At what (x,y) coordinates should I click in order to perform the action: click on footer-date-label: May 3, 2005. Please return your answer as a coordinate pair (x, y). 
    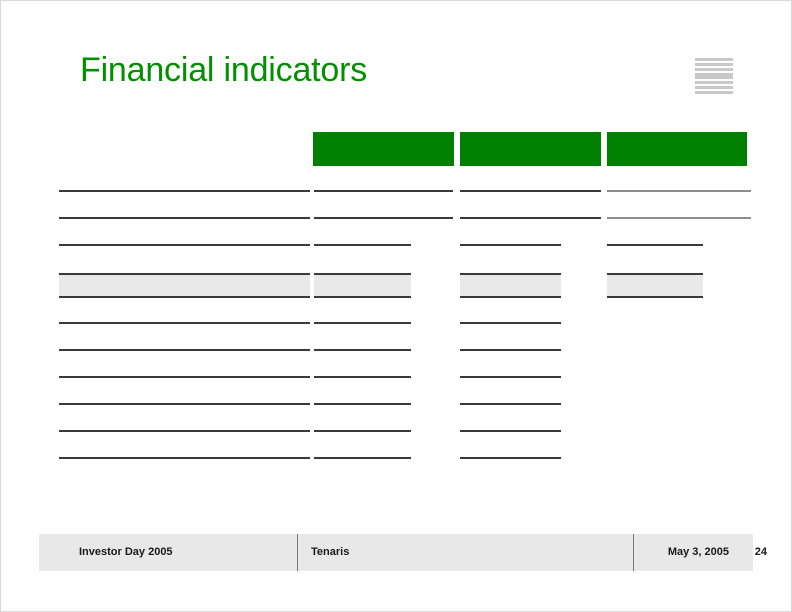
    Looking at the image, I should click on (698, 552).